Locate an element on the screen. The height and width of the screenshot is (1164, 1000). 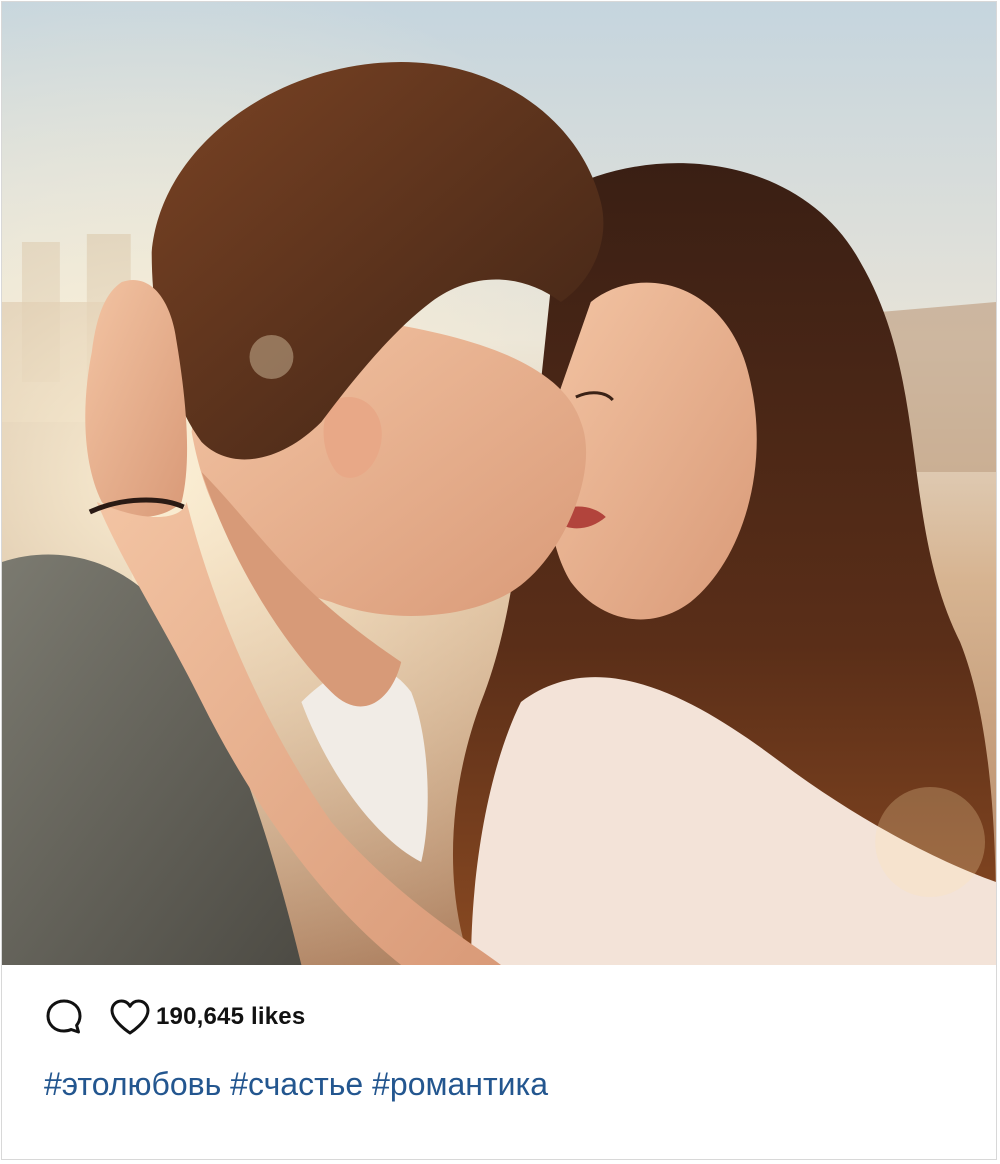
hashtags: #этолюбовь #счастье #романтика is located at coordinates (296, 1084).